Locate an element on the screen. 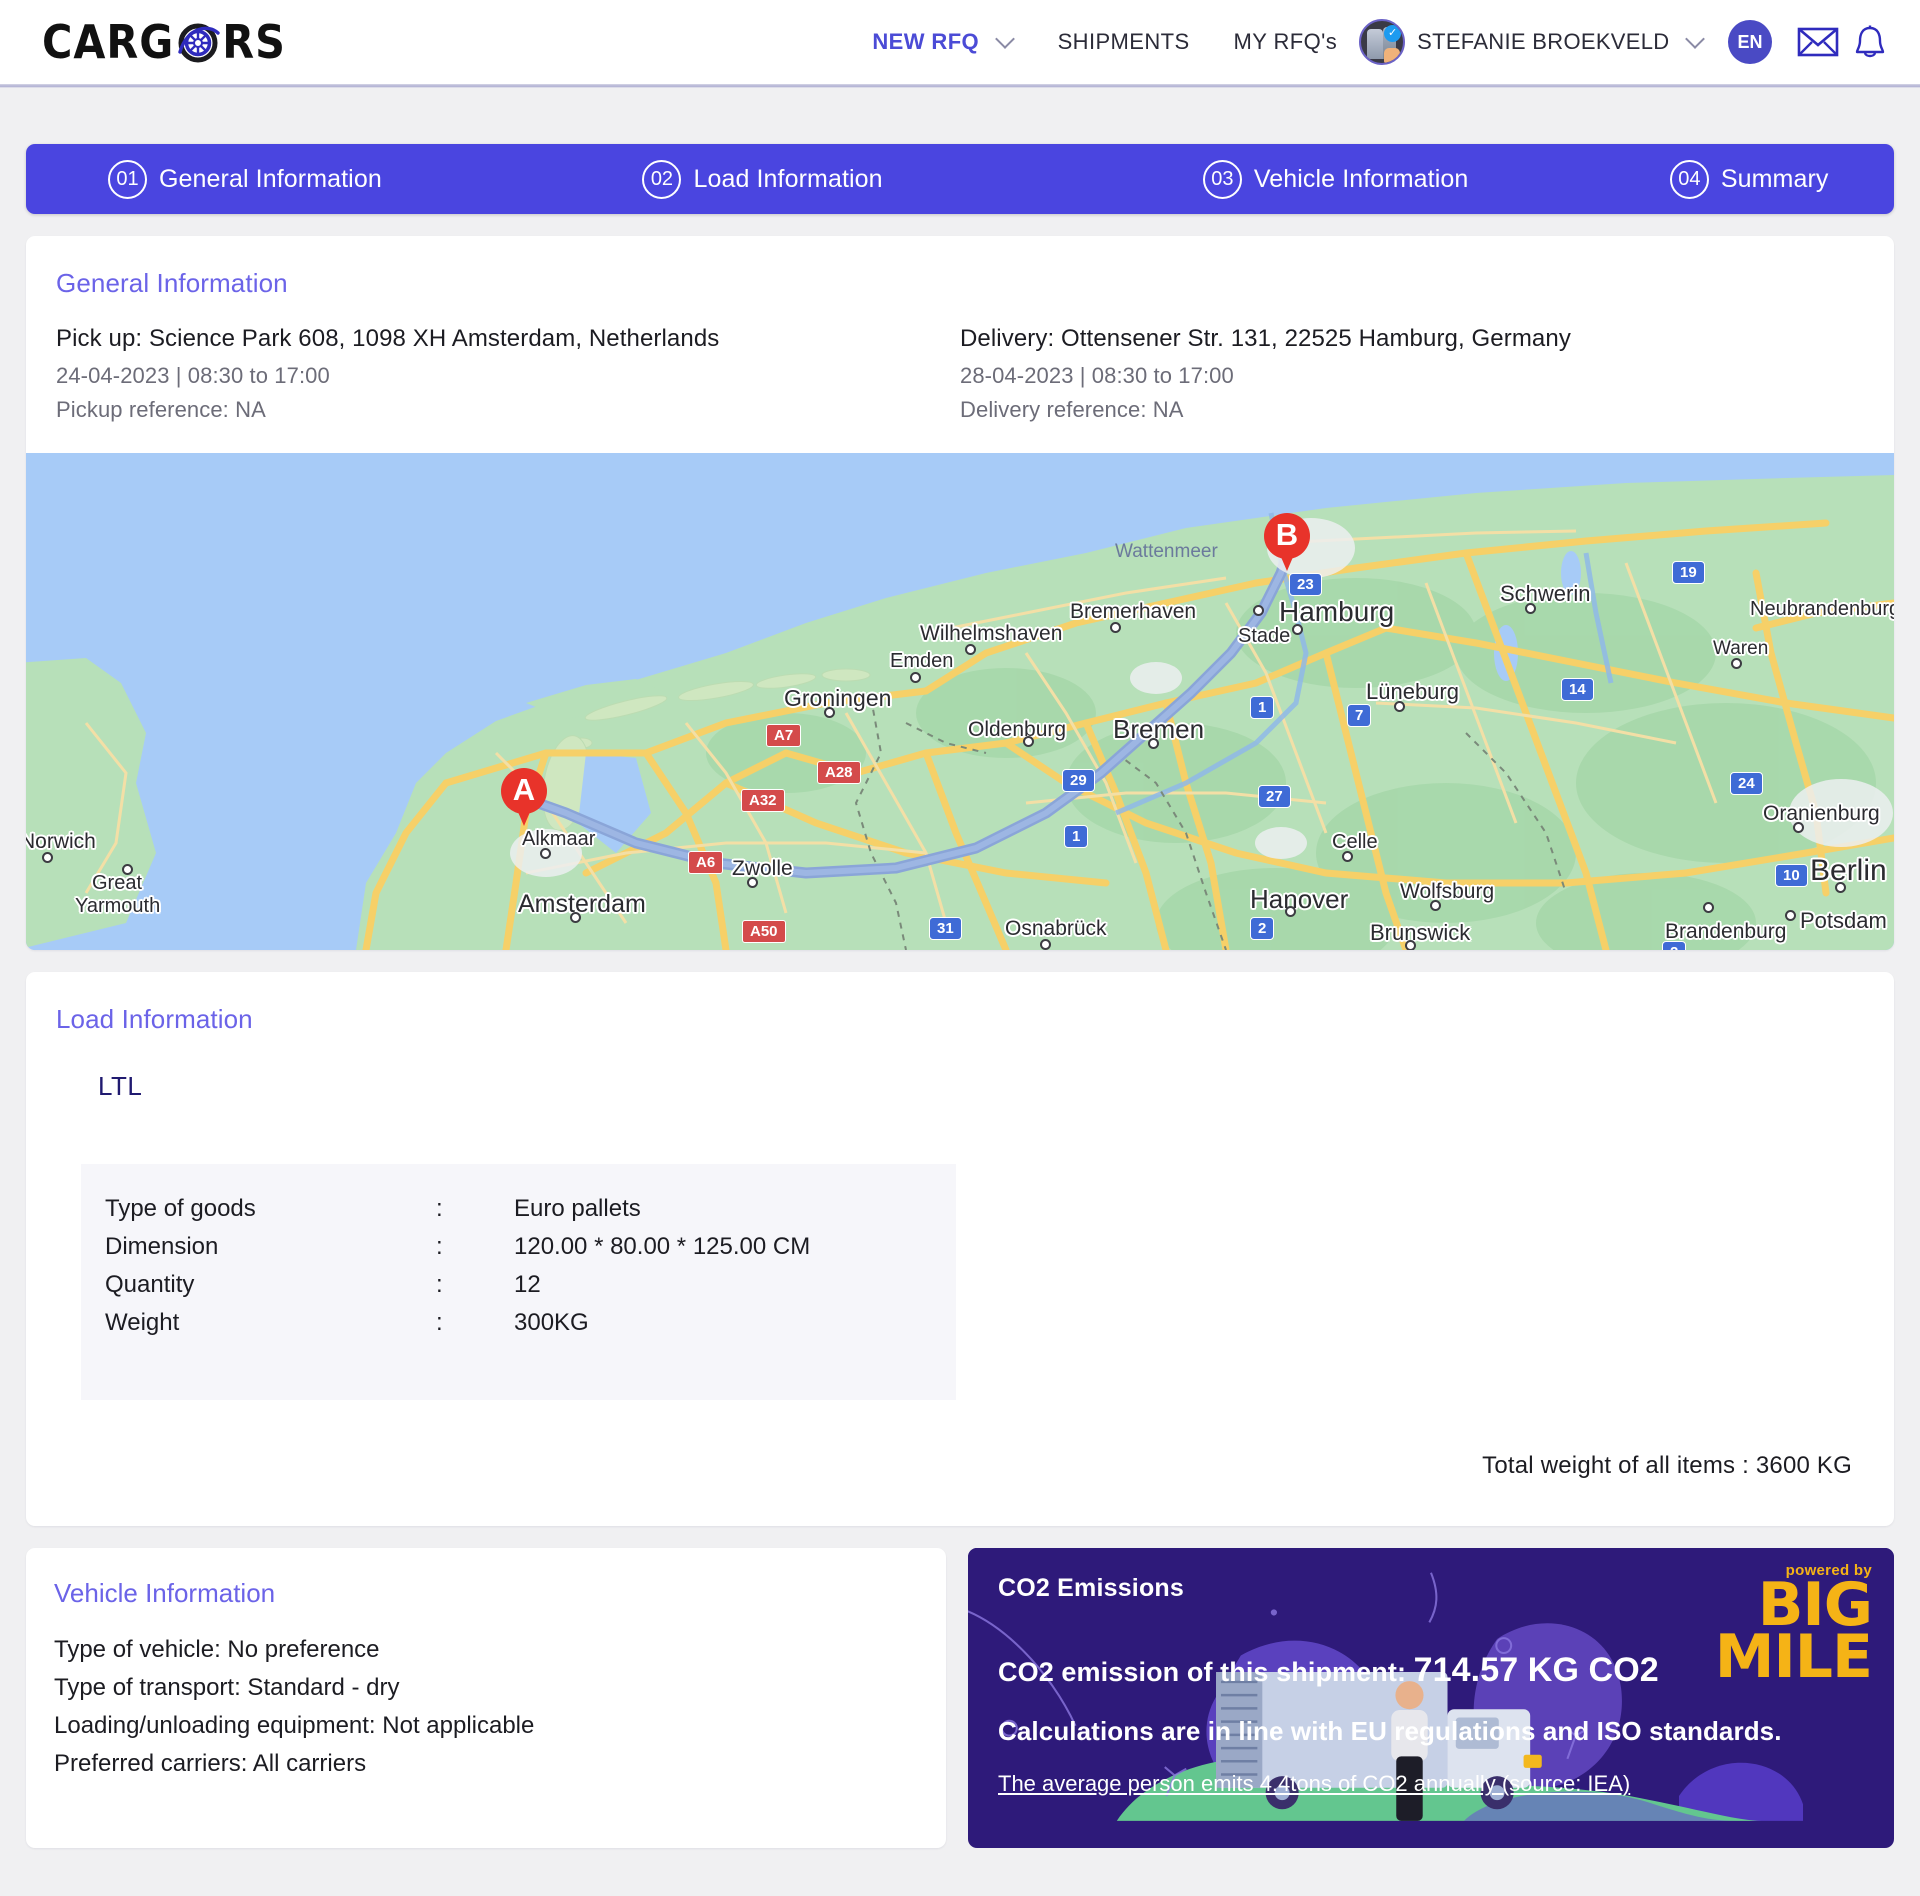 The width and height of the screenshot is (1920, 1896). table-row: Weight : 300KG is located at coordinates (518, 1323).